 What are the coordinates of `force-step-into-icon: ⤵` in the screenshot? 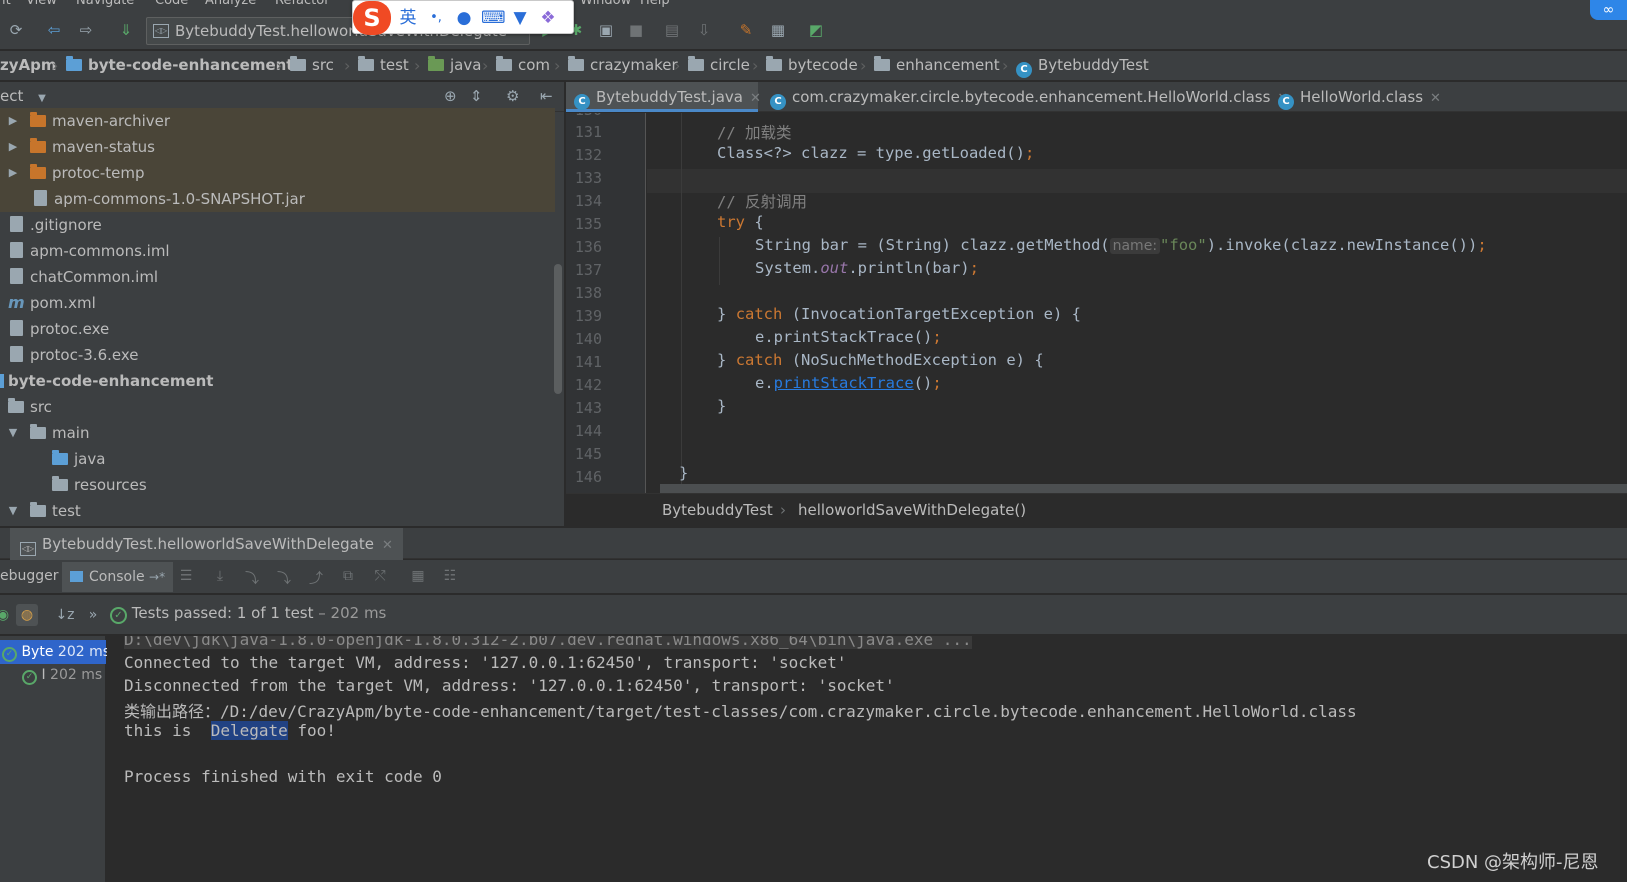 It's located at (284, 578).